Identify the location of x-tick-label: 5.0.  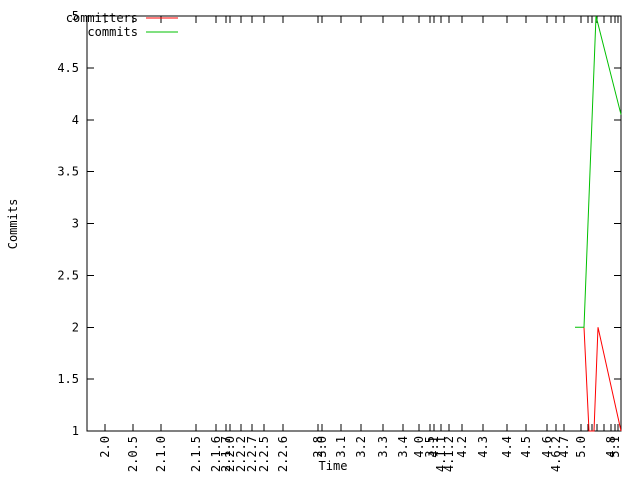
(581, 447).